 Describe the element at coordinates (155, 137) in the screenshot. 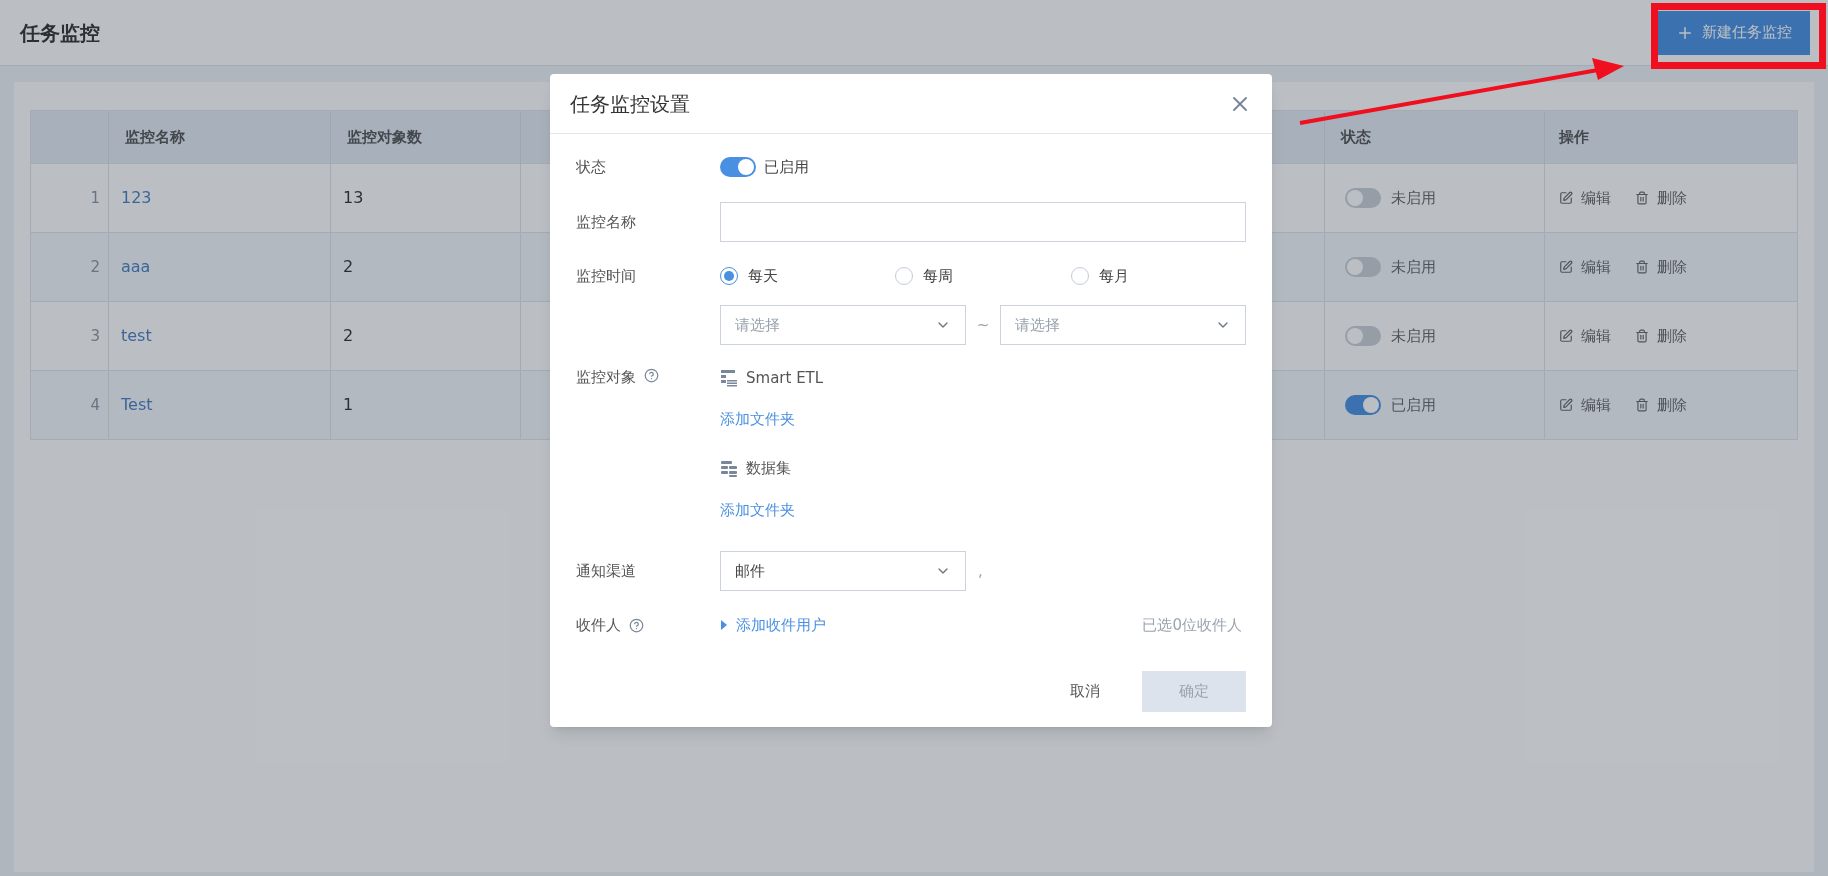

I see `column-header: 监控名称` at that location.